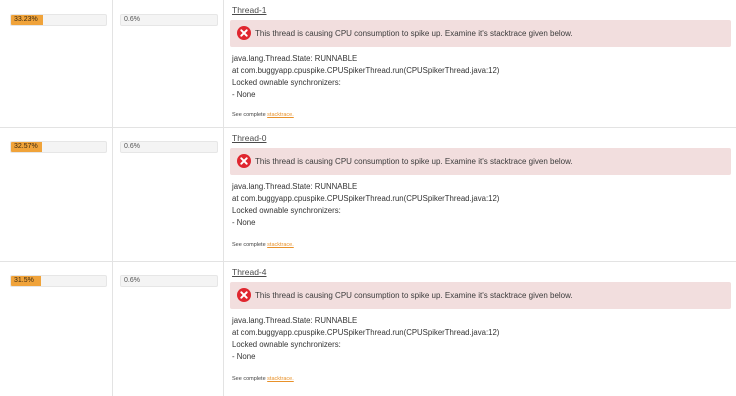 The image size is (736, 396). Describe the element at coordinates (26, 146) in the screenshot. I see `cpu-percent-label: 32.57%` at that location.